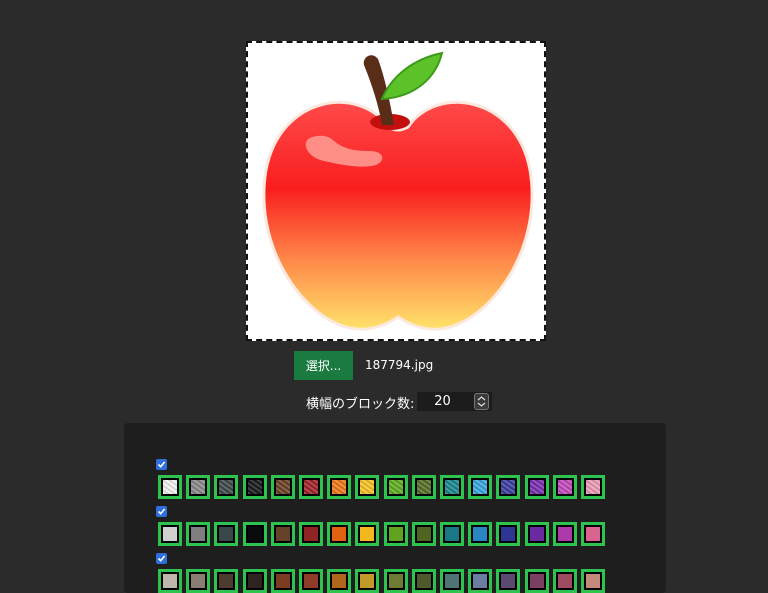 This screenshot has height=593, width=768. I want to click on block-count-value: 20, so click(445, 401).